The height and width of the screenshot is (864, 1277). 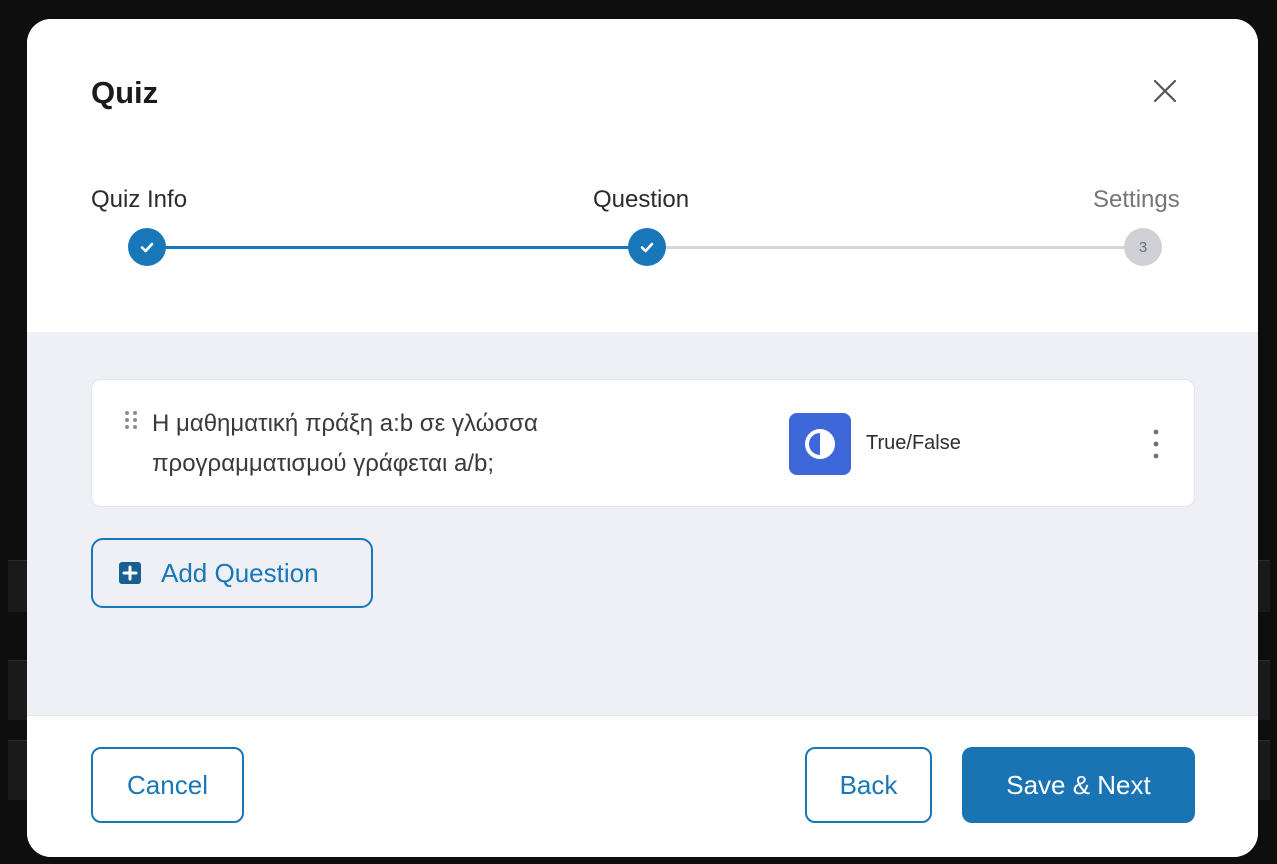 I want to click on close-icon, so click(x=1165, y=91).